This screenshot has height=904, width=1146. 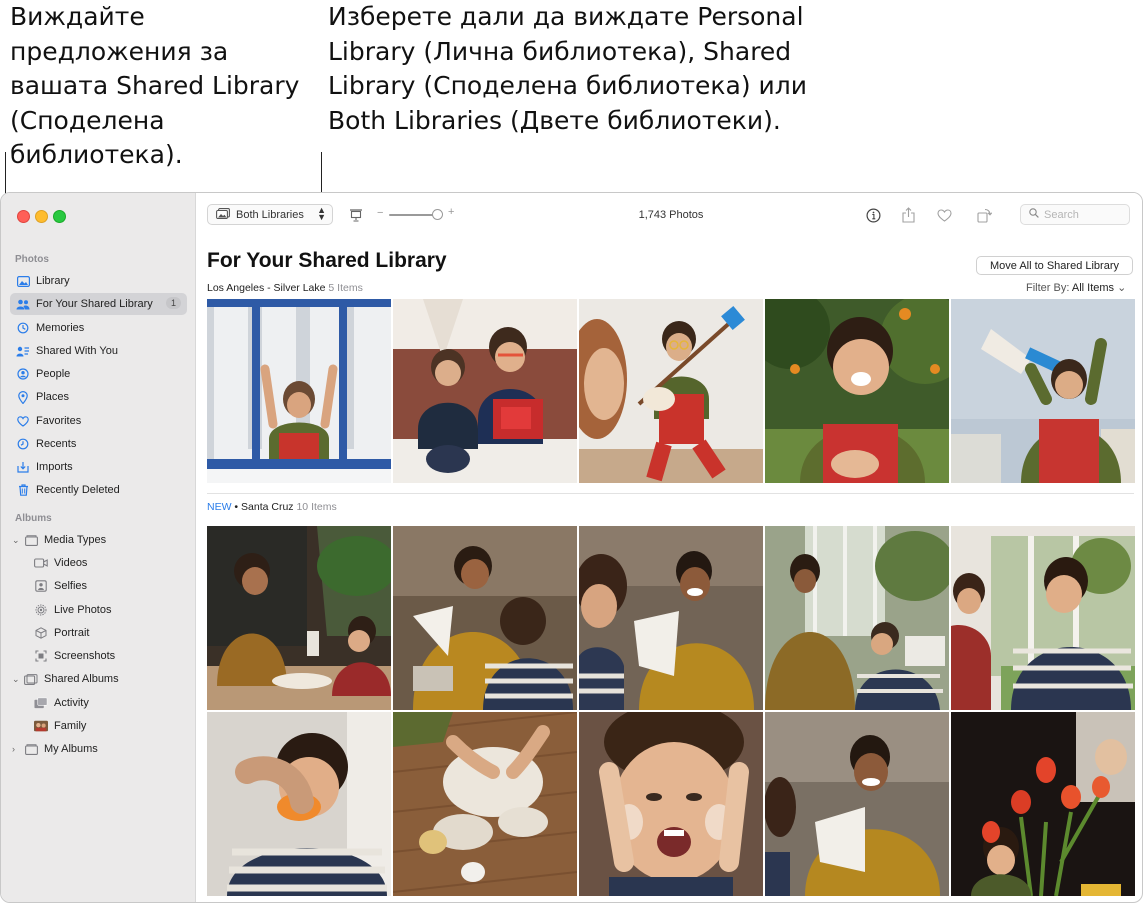 I want to click on filter-value: All Items, so click(x=1093, y=288).